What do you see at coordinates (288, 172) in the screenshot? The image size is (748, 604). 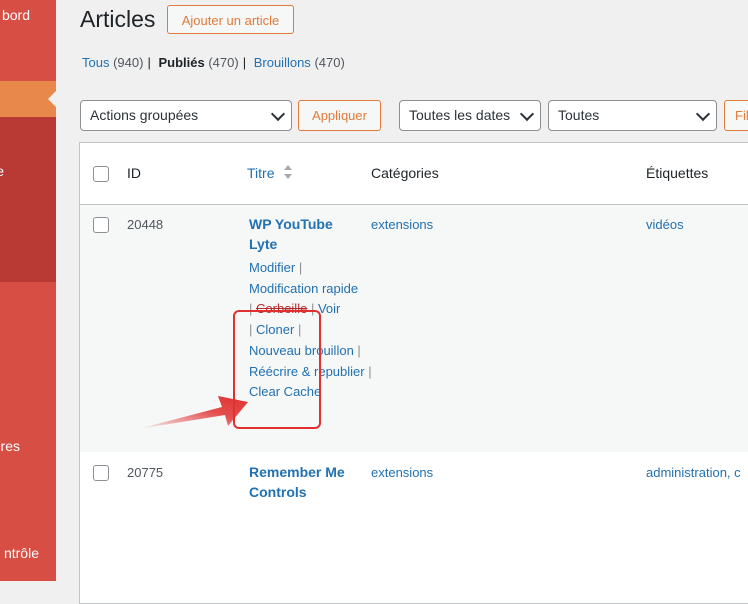 I see `sort-icon` at bounding box center [288, 172].